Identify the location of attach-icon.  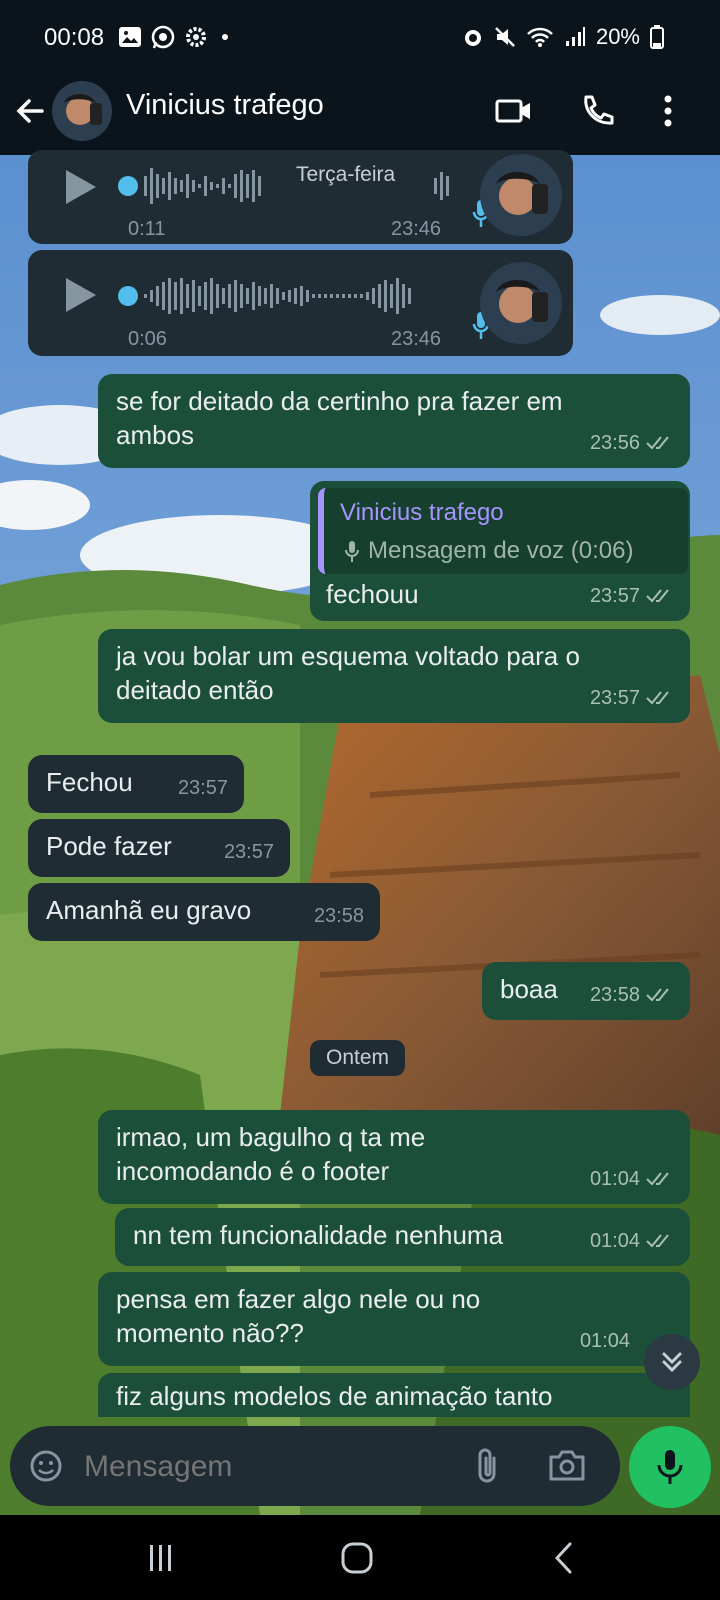
(487, 1466).